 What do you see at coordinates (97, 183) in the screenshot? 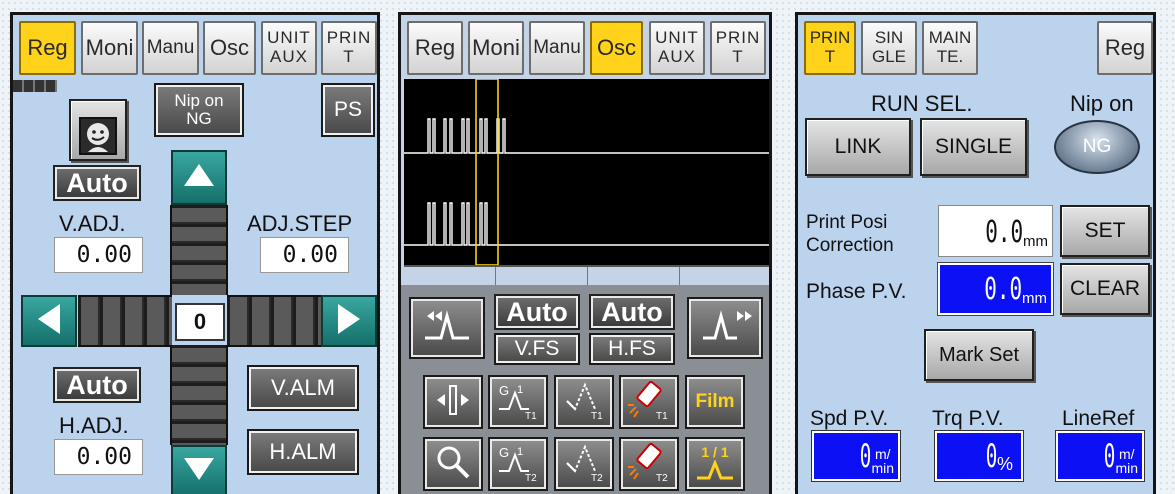
I see `v-auto-button: Auto` at bounding box center [97, 183].